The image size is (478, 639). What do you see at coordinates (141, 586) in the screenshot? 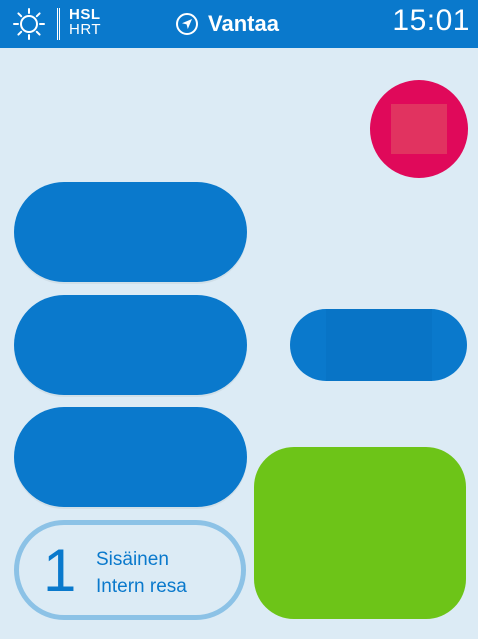
I see `ticket-name-sv: Intern resa` at bounding box center [141, 586].